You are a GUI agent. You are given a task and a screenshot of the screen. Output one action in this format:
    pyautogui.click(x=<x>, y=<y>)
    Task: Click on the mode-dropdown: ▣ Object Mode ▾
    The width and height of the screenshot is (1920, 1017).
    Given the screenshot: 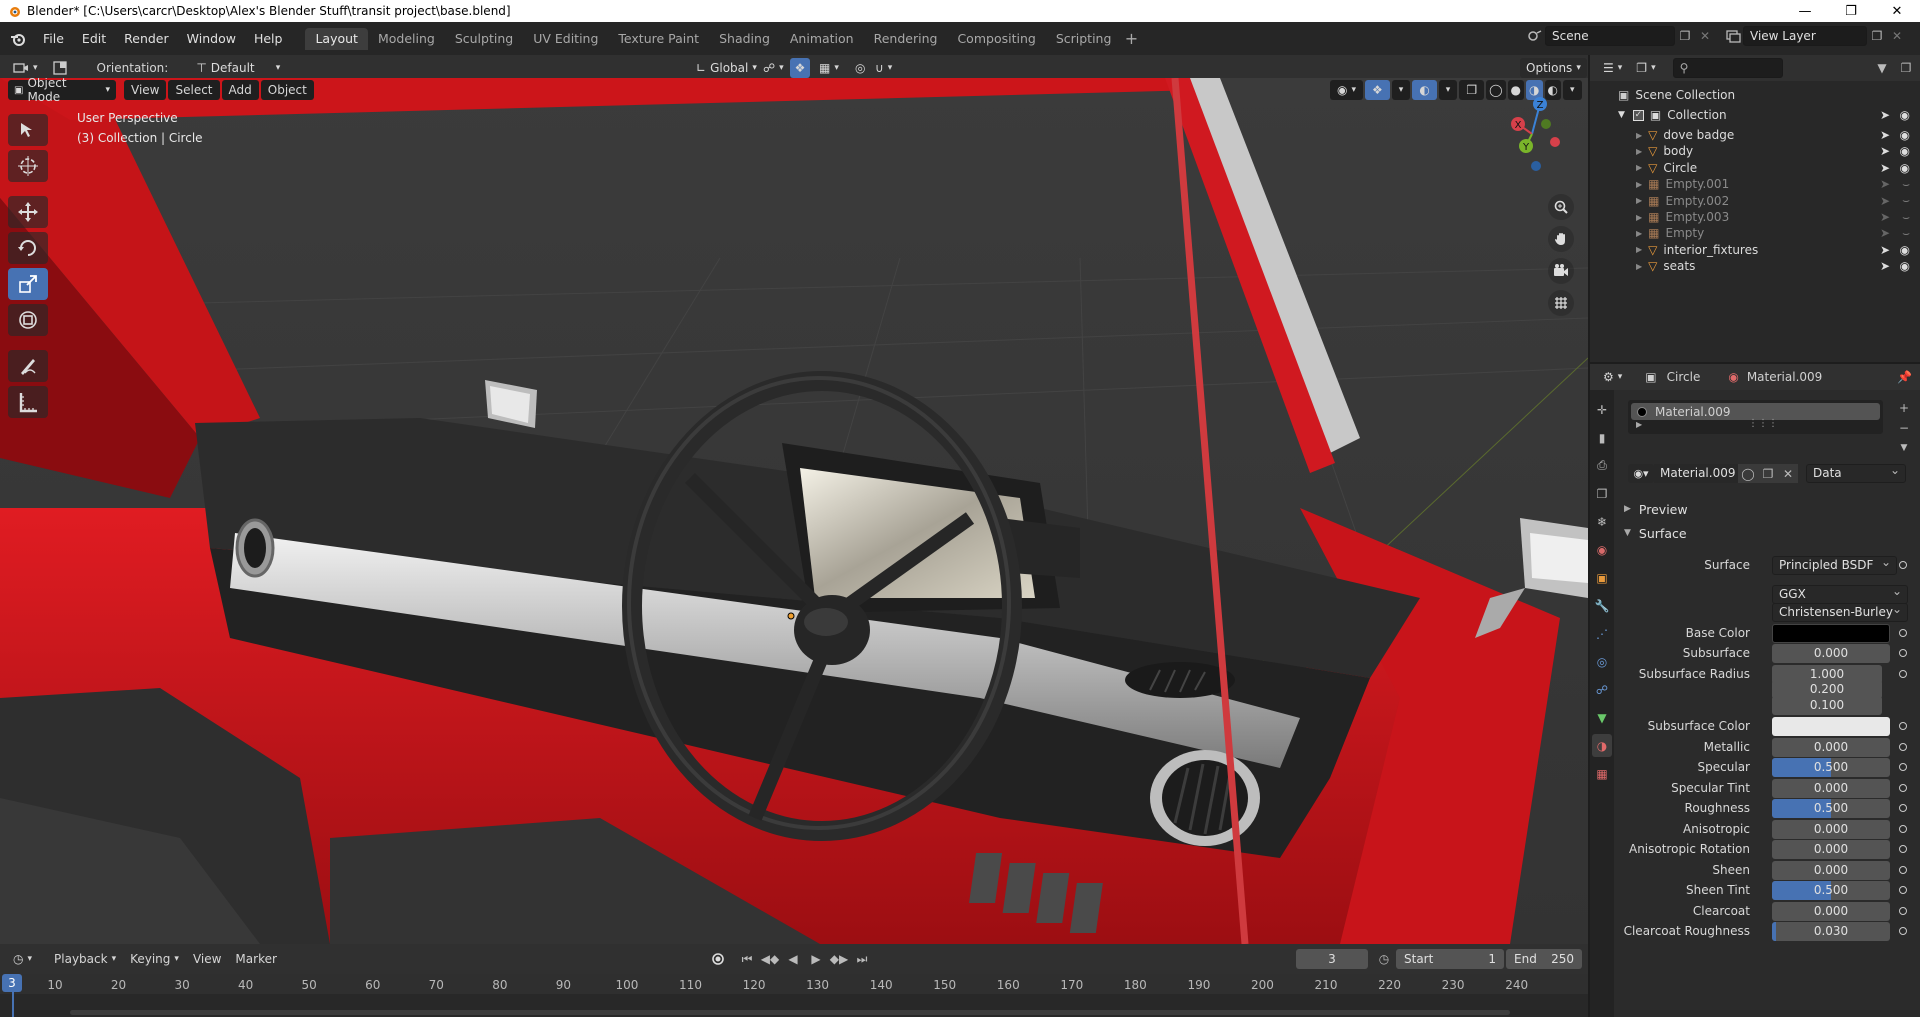 What is the action you would take?
    pyautogui.click(x=62, y=91)
    